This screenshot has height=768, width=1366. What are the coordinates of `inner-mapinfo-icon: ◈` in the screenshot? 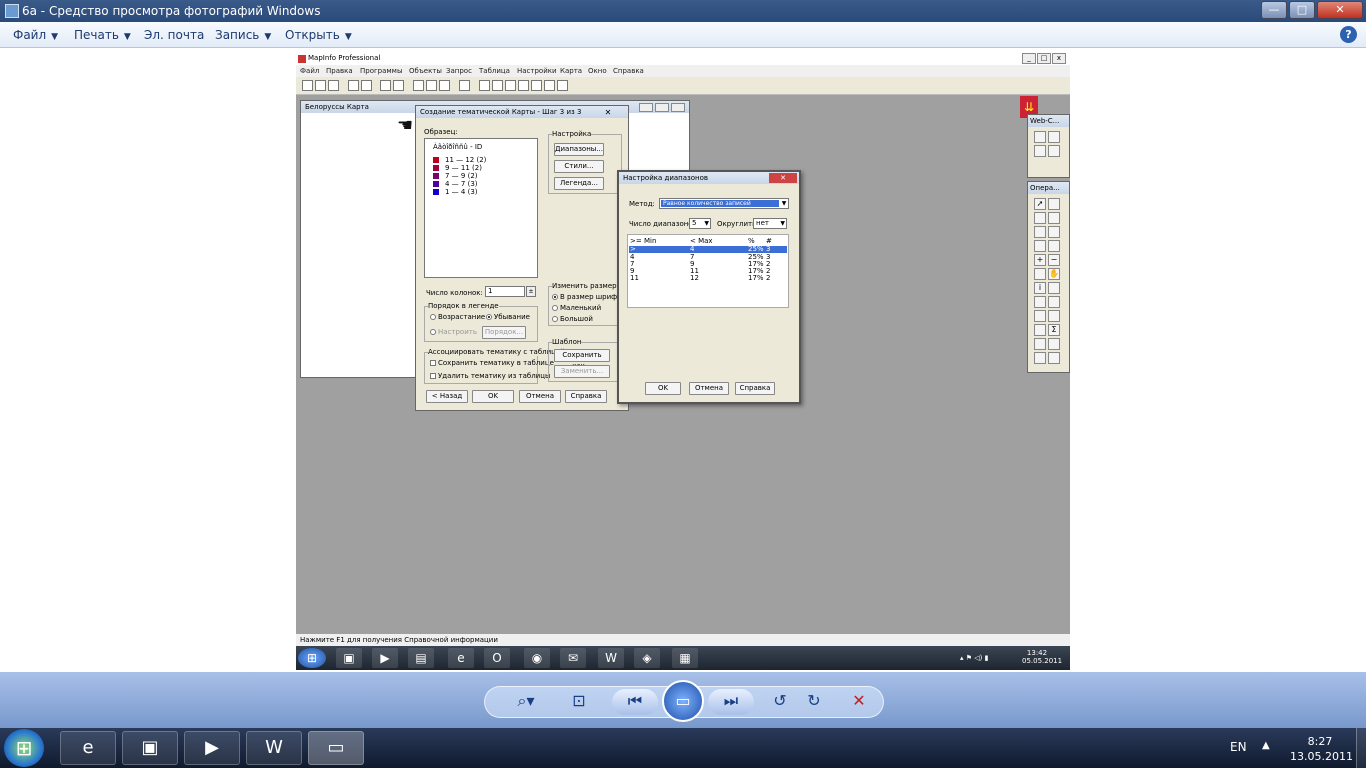 It's located at (647, 658).